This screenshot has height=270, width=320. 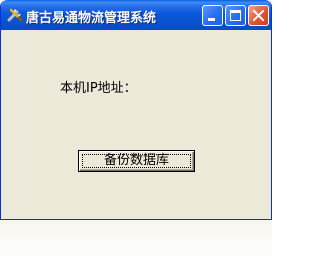 I want to click on maximize-button, so click(x=235, y=15).